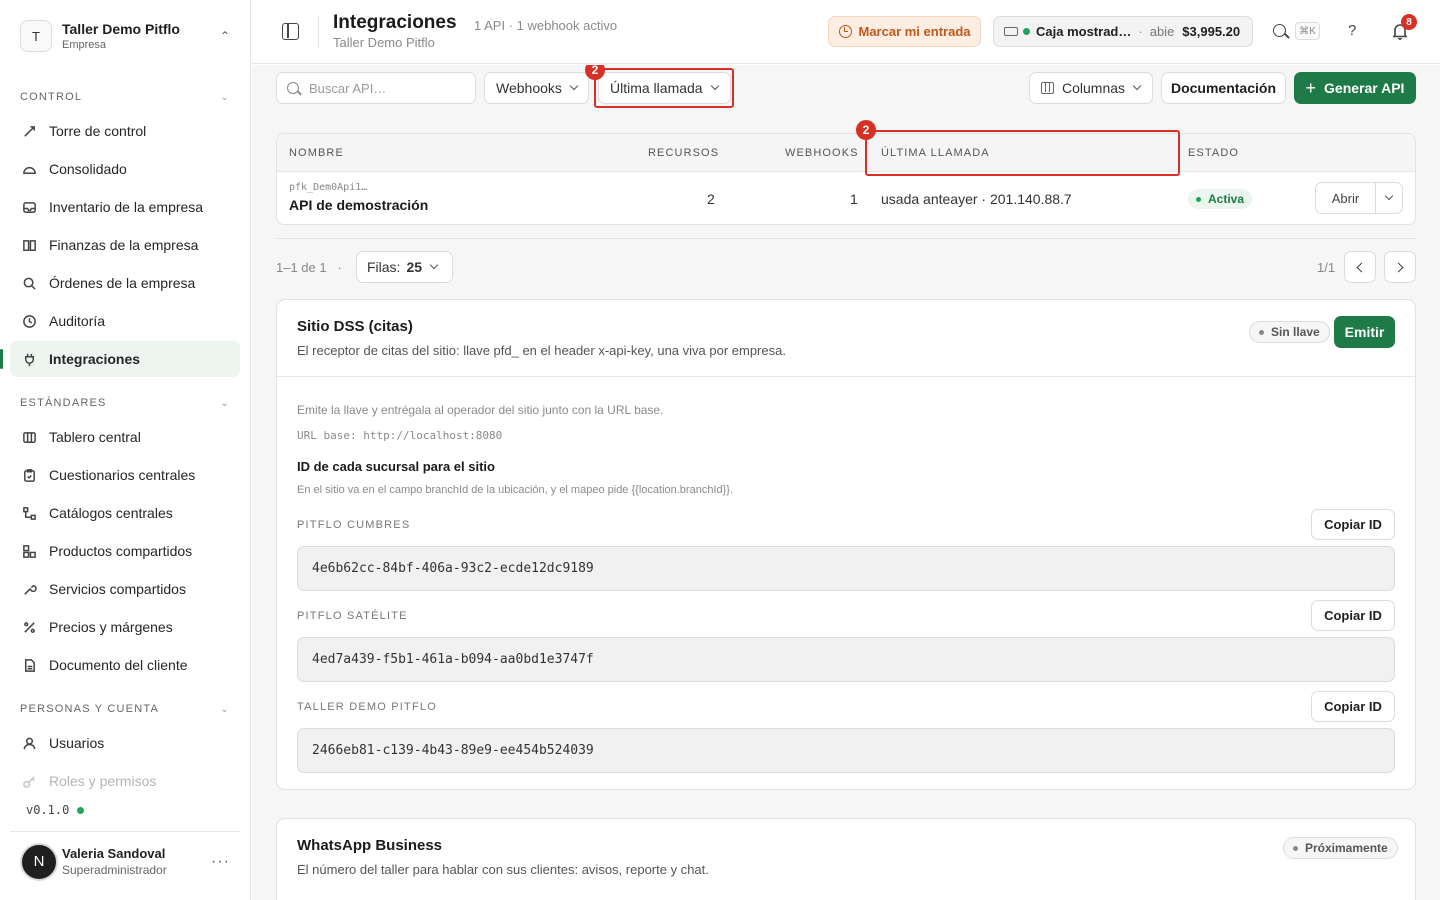  What do you see at coordinates (384, 88) in the screenshot?
I see `search-input` at bounding box center [384, 88].